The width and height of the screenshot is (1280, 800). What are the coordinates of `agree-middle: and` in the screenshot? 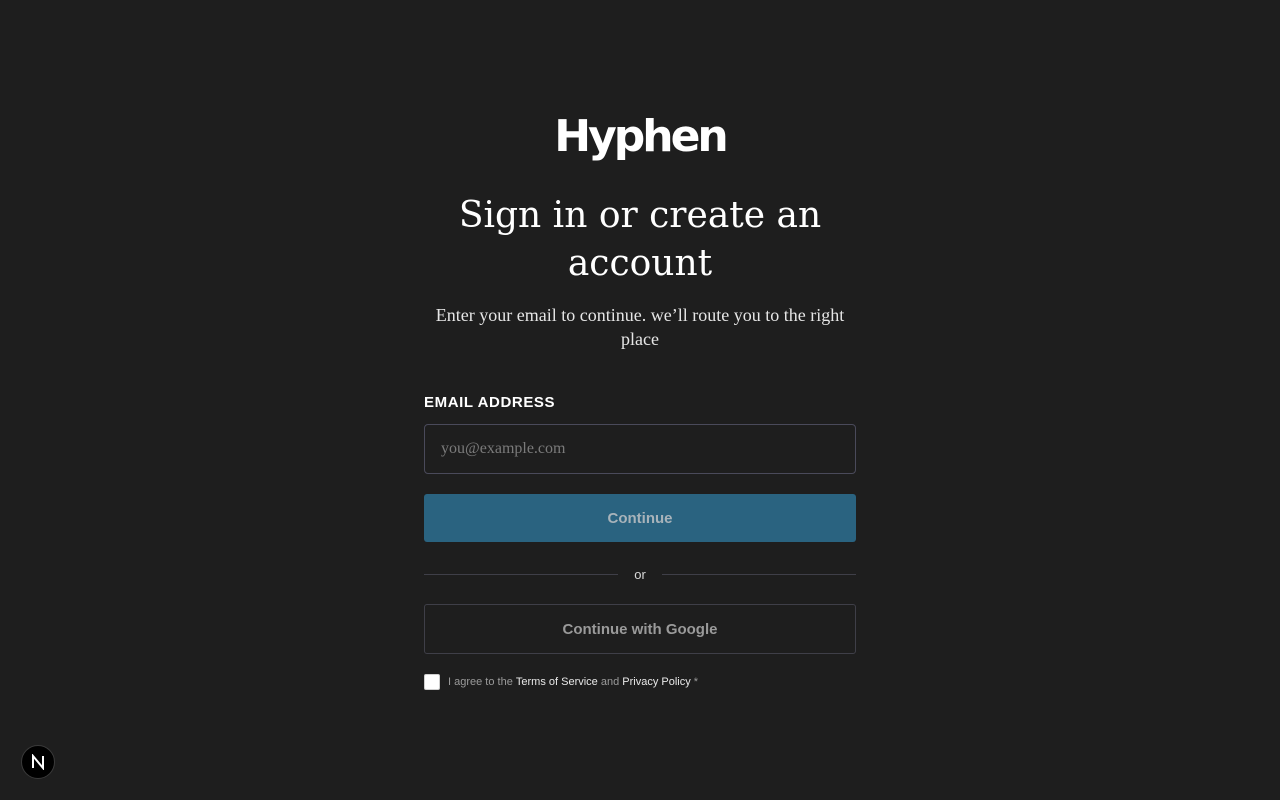 It's located at (610, 682).